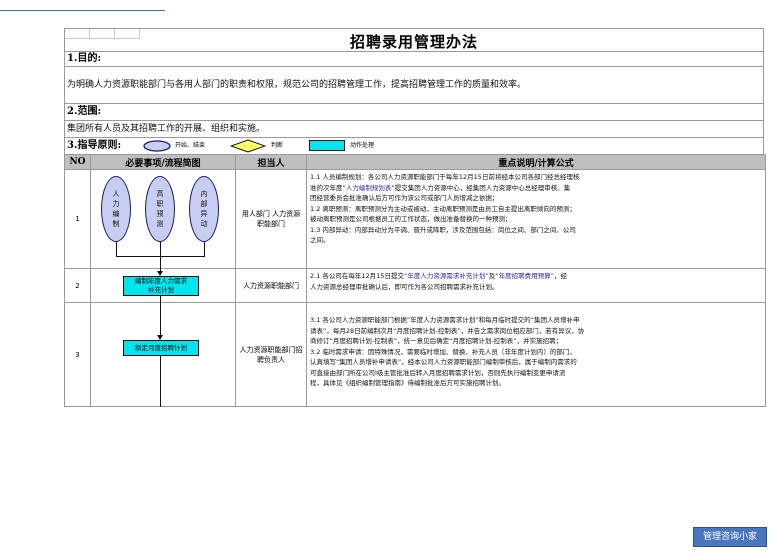 This screenshot has height=551, width=780. Describe the element at coordinates (271, 285) in the screenshot. I see `owner-cell: 人力资源职能部门` at that location.